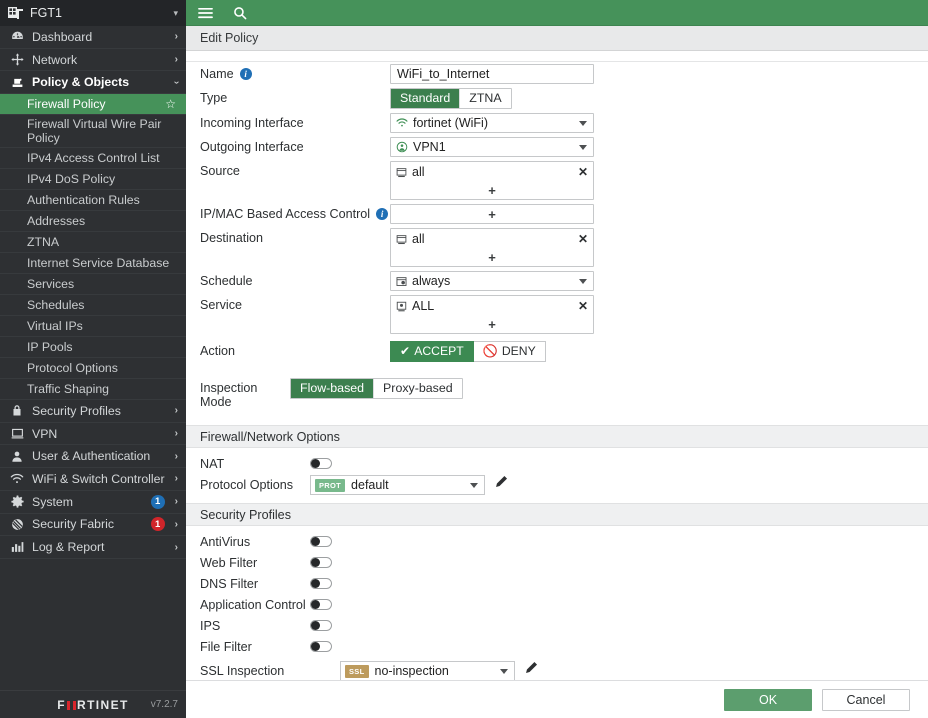  Describe the element at coordinates (432, 351) in the screenshot. I see `action-accept-button: ✔ ACCEPT` at that location.